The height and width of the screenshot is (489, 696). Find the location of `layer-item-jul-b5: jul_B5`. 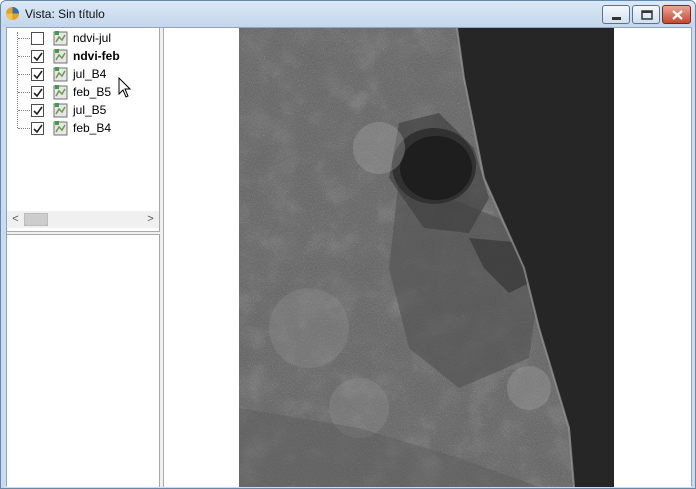

layer-item-jul-b5: jul_B5 is located at coordinates (83, 110).